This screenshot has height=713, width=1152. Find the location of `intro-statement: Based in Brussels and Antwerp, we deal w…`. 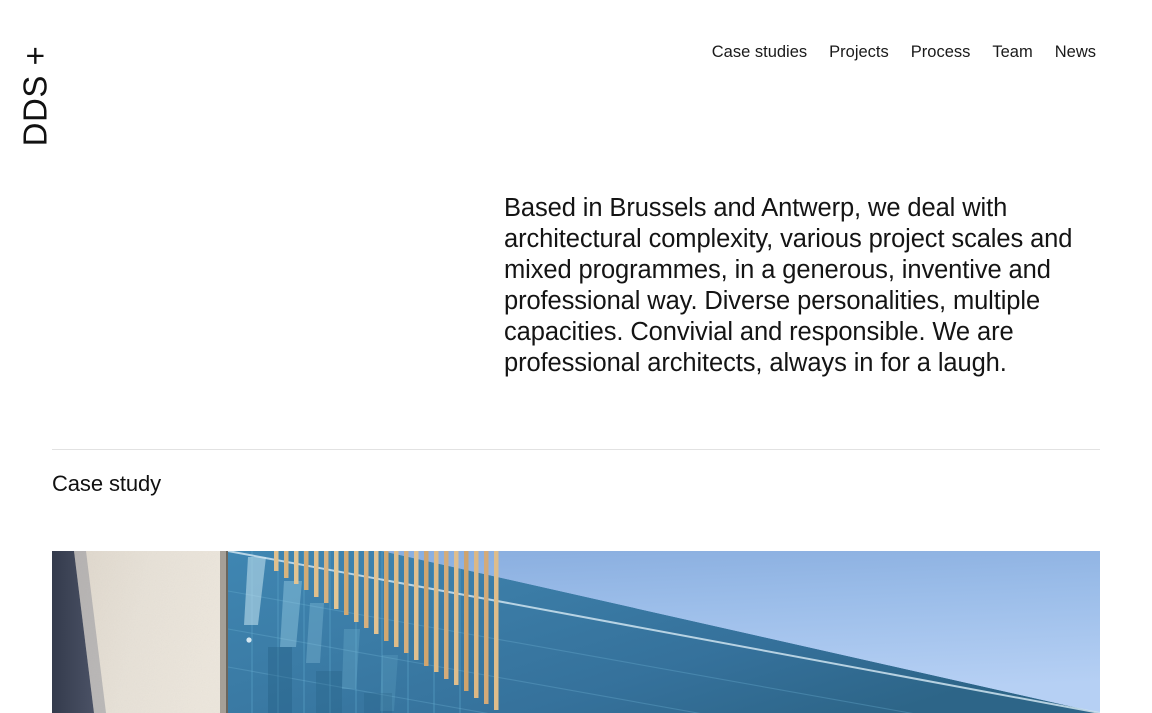

intro-statement: Based in Brussels and Antwerp, we deal w… is located at coordinates (788, 285).